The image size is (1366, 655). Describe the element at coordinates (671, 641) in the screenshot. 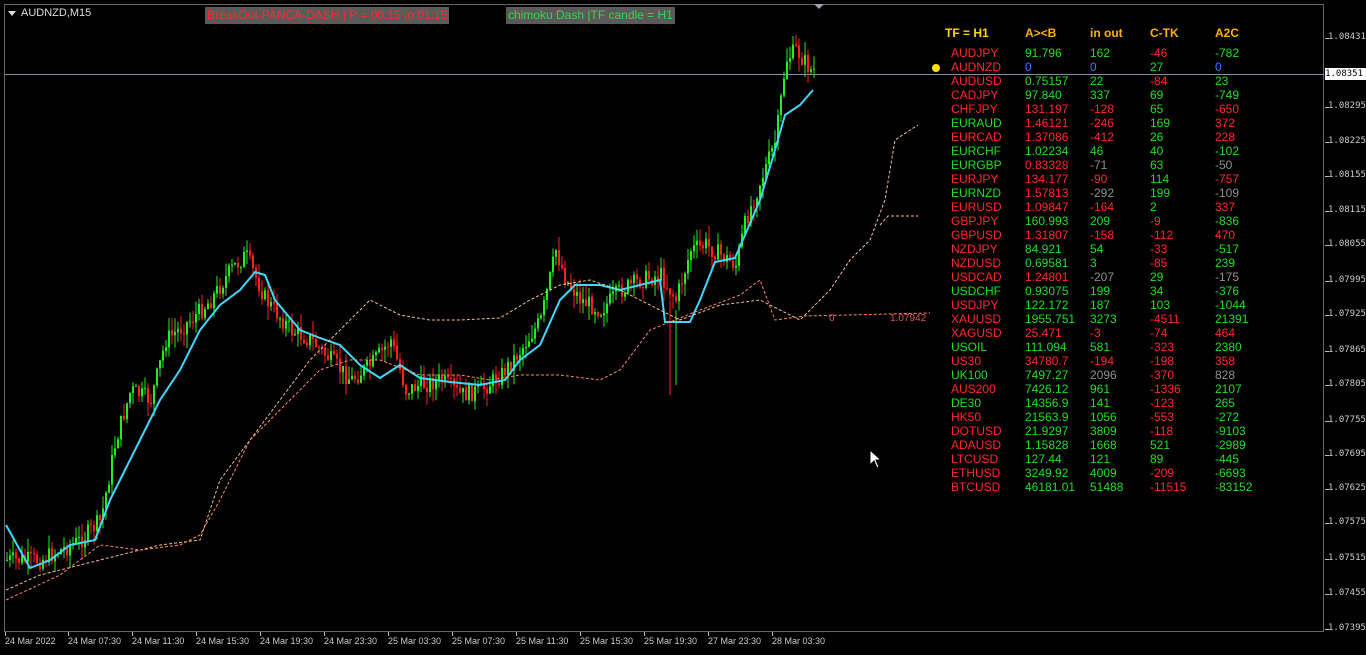

I see `time-label: 25 Mar 19:30` at that location.